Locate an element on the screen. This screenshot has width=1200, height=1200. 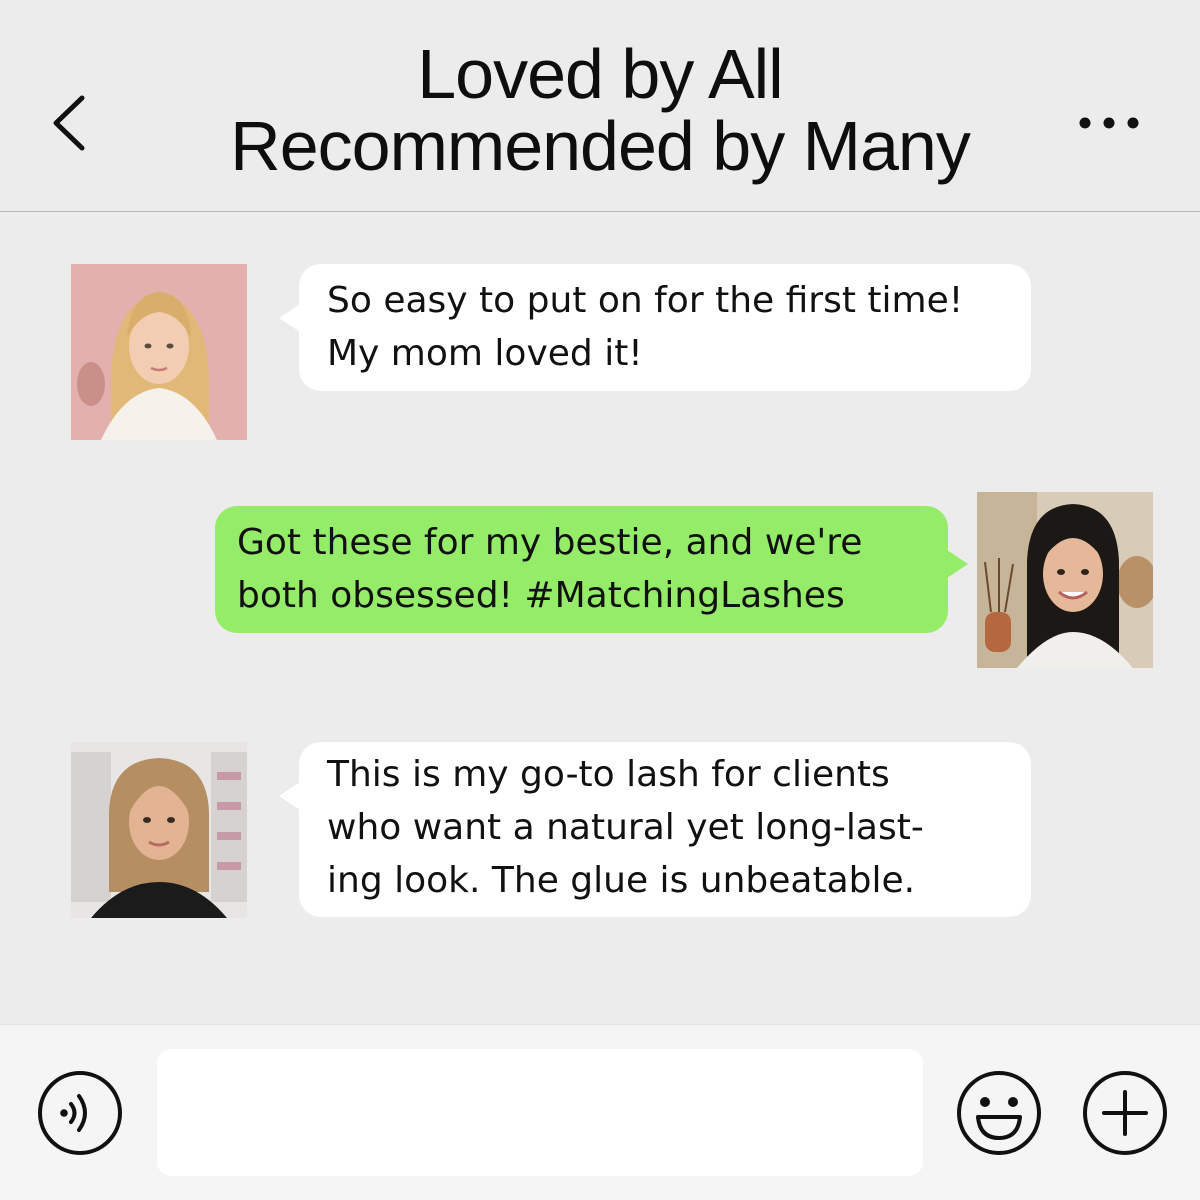
avatar-girl-blonde is located at coordinates (159, 352).